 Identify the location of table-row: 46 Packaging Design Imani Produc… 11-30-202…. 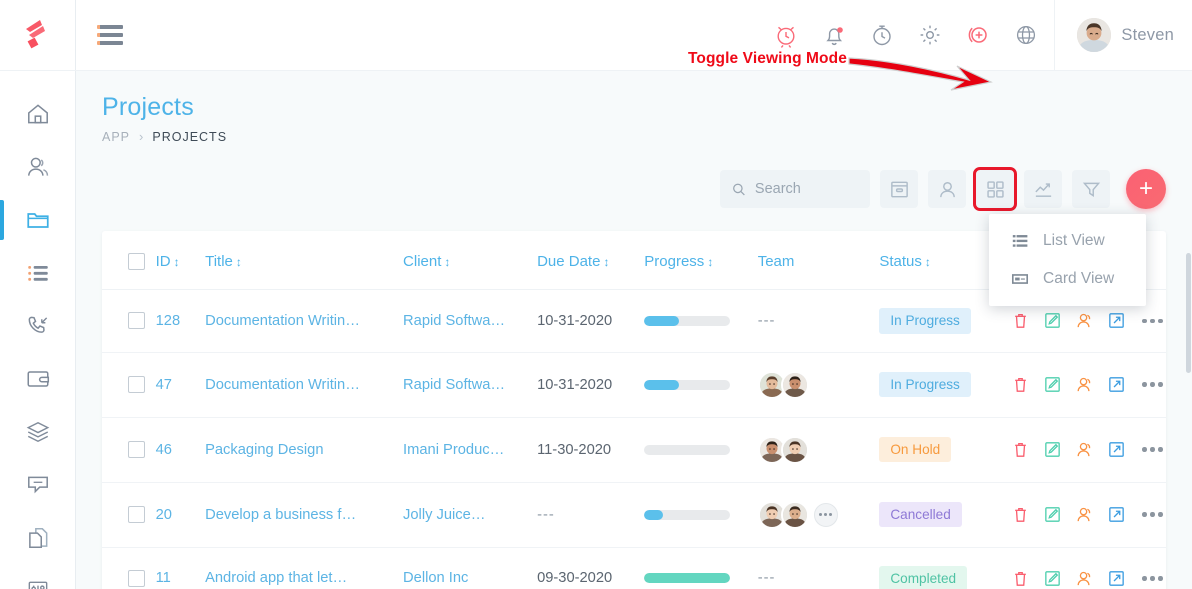
(634, 450).